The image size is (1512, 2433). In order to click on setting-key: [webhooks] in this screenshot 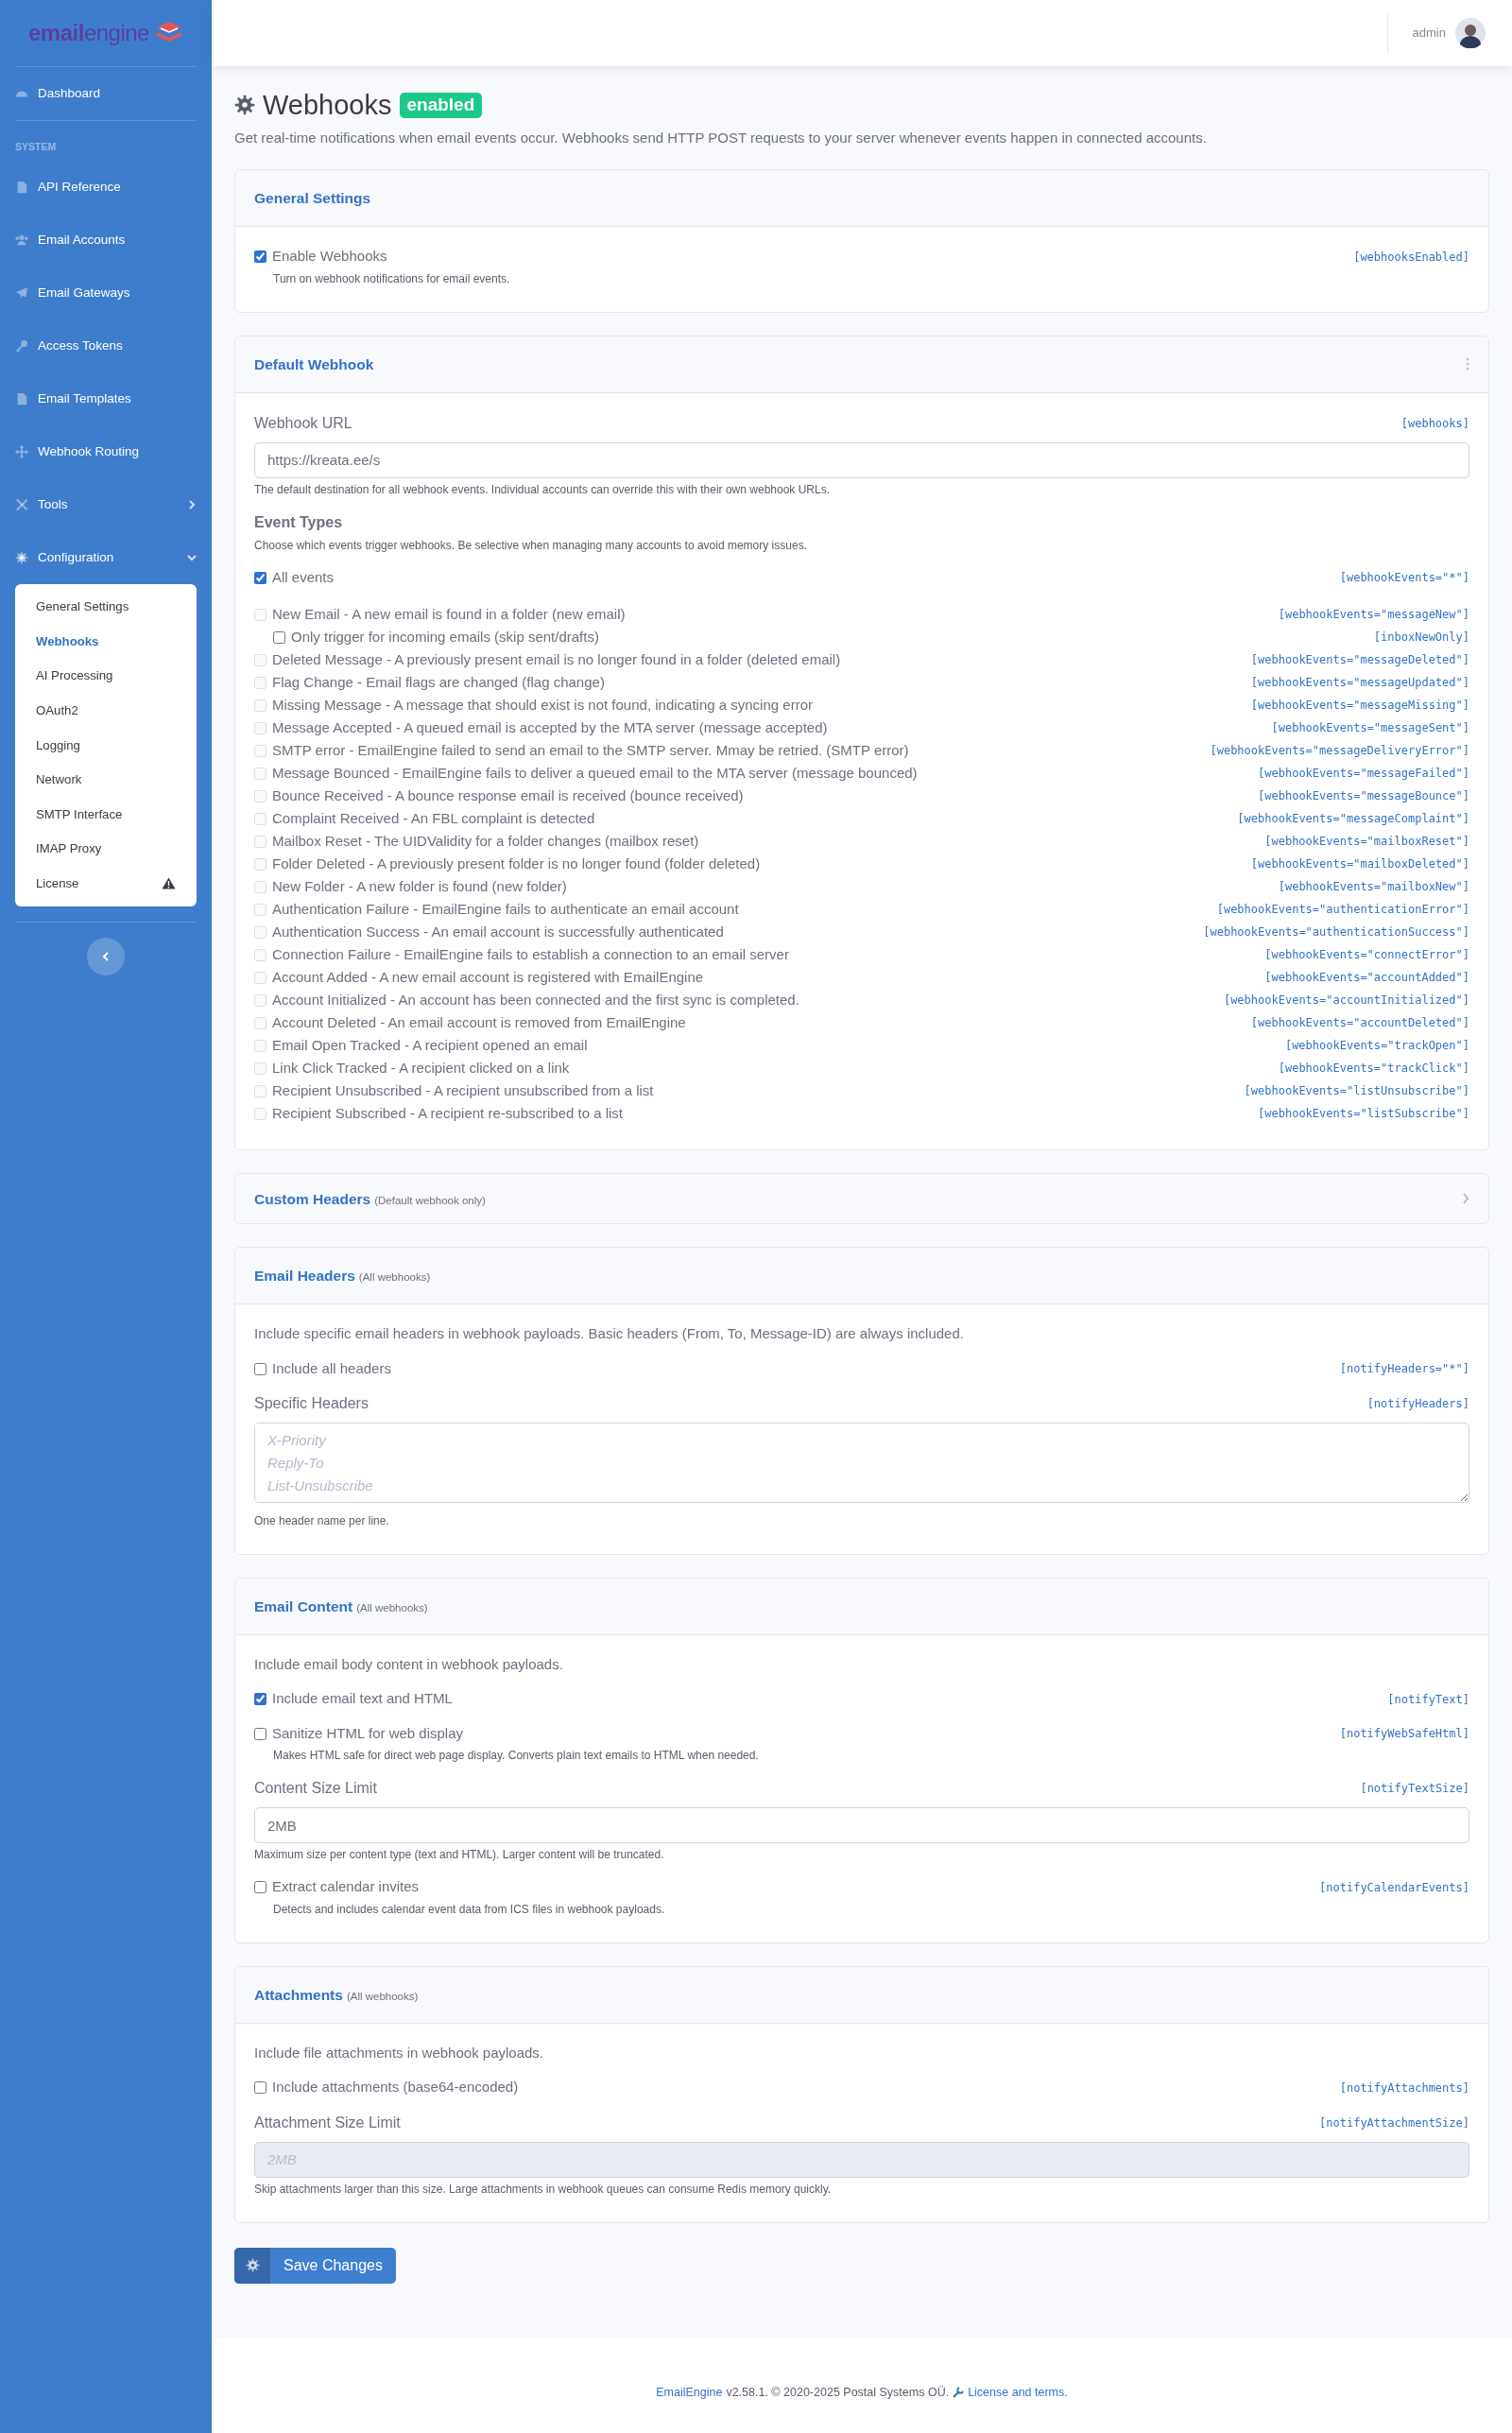, I will do `click(1434, 423)`.